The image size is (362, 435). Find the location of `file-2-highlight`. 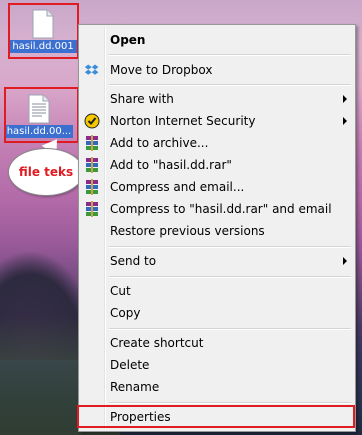

file-2-highlight is located at coordinates (41, 115).